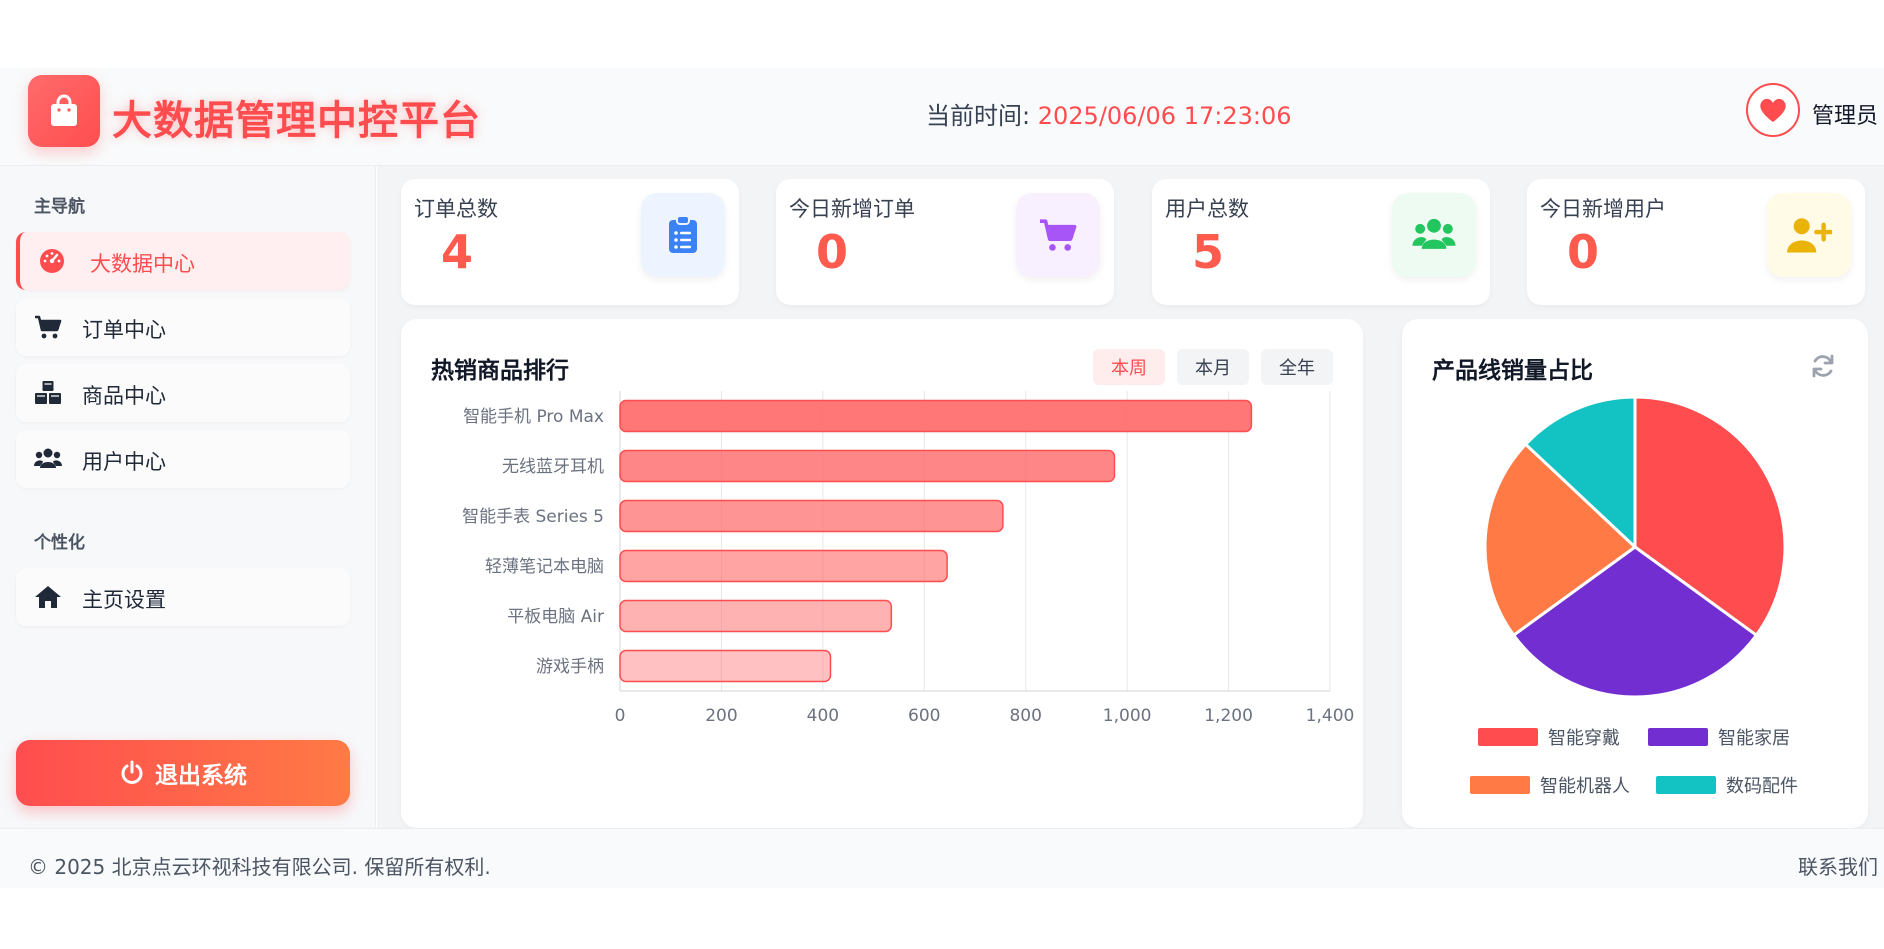 Image resolution: width=1884 pixels, height=949 pixels. I want to click on y-tick-label: 游戏手柄, so click(570, 667).